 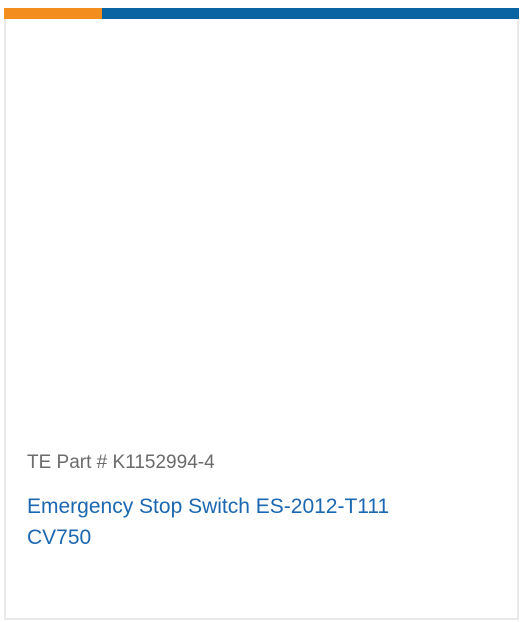 I want to click on card-top-bar, so click(x=261, y=13).